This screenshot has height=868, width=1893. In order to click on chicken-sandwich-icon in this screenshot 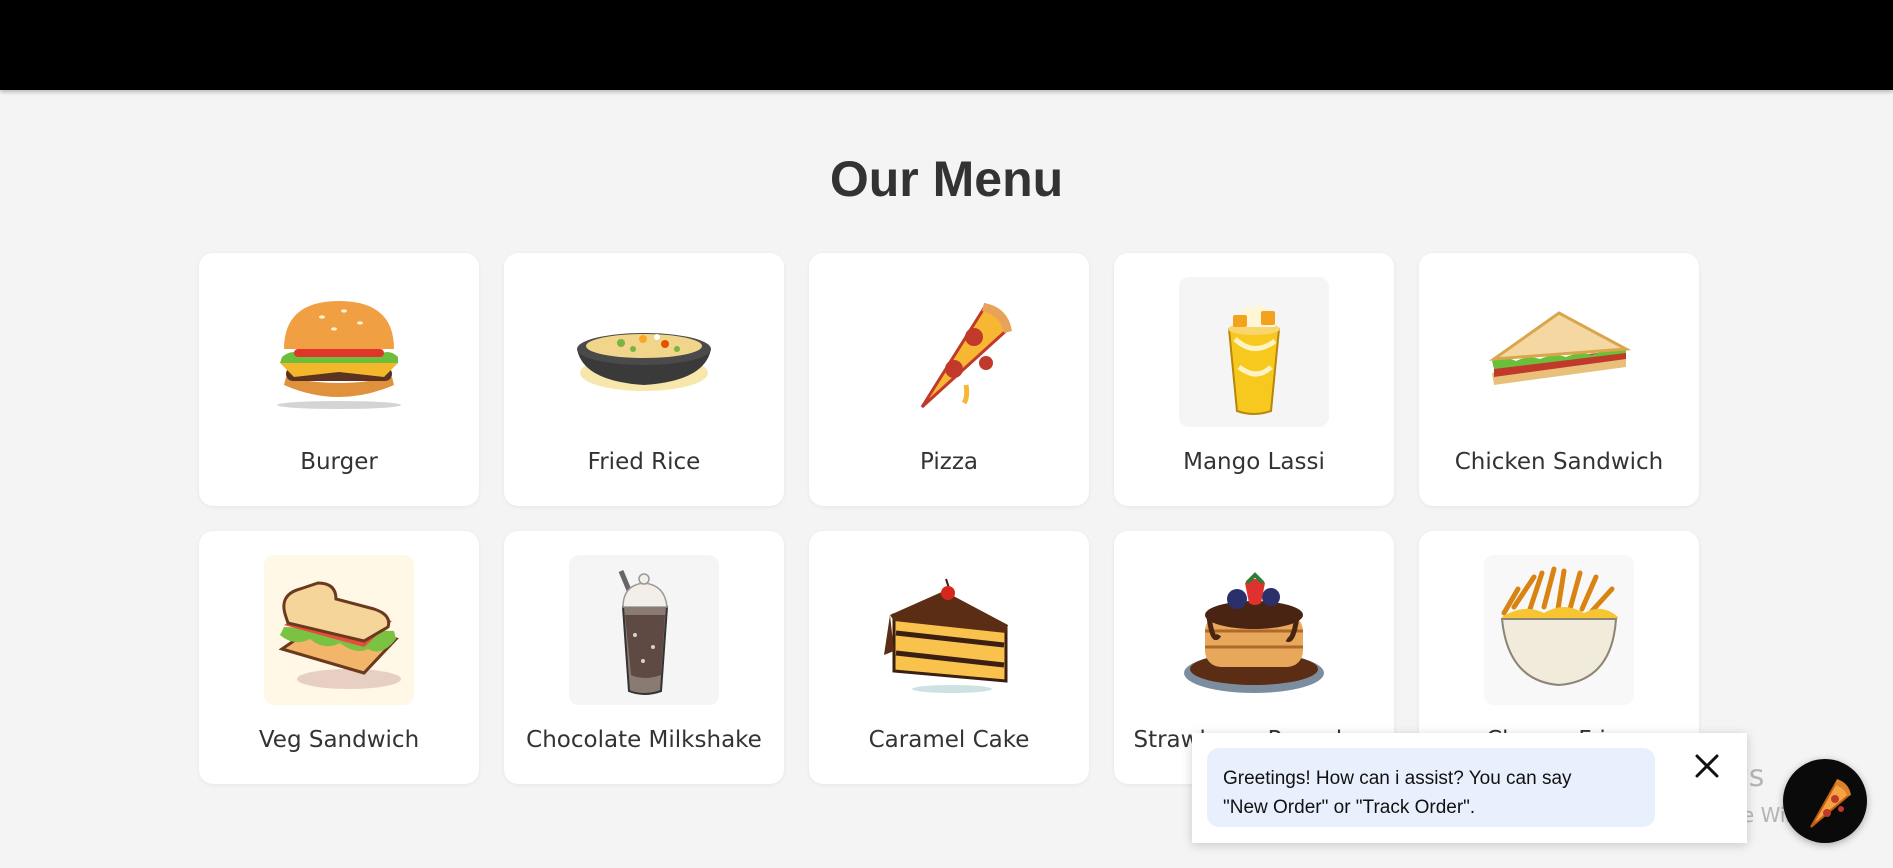, I will do `click(1559, 352)`.